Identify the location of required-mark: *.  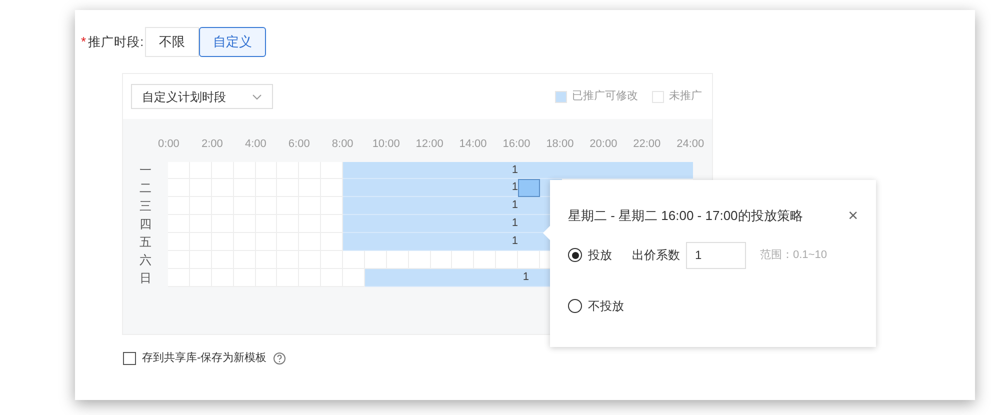
(83, 42).